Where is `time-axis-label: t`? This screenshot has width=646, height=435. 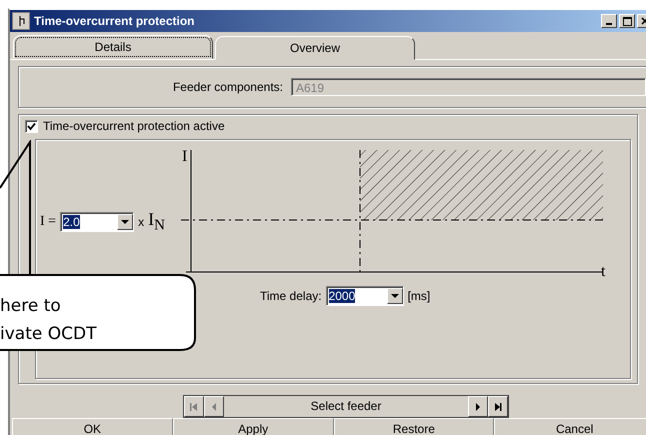 time-axis-label: t is located at coordinates (603, 272).